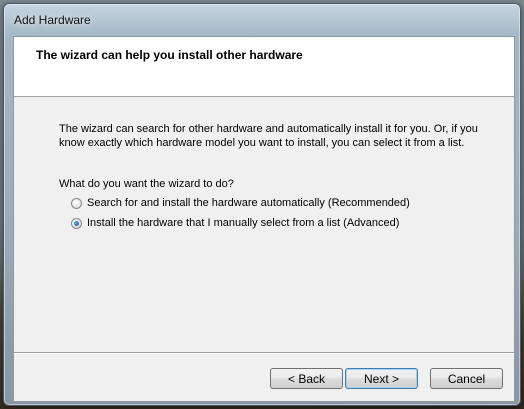 This screenshot has height=409, width=524. I want to click on radio-button-unchecked, so click(76, 203).